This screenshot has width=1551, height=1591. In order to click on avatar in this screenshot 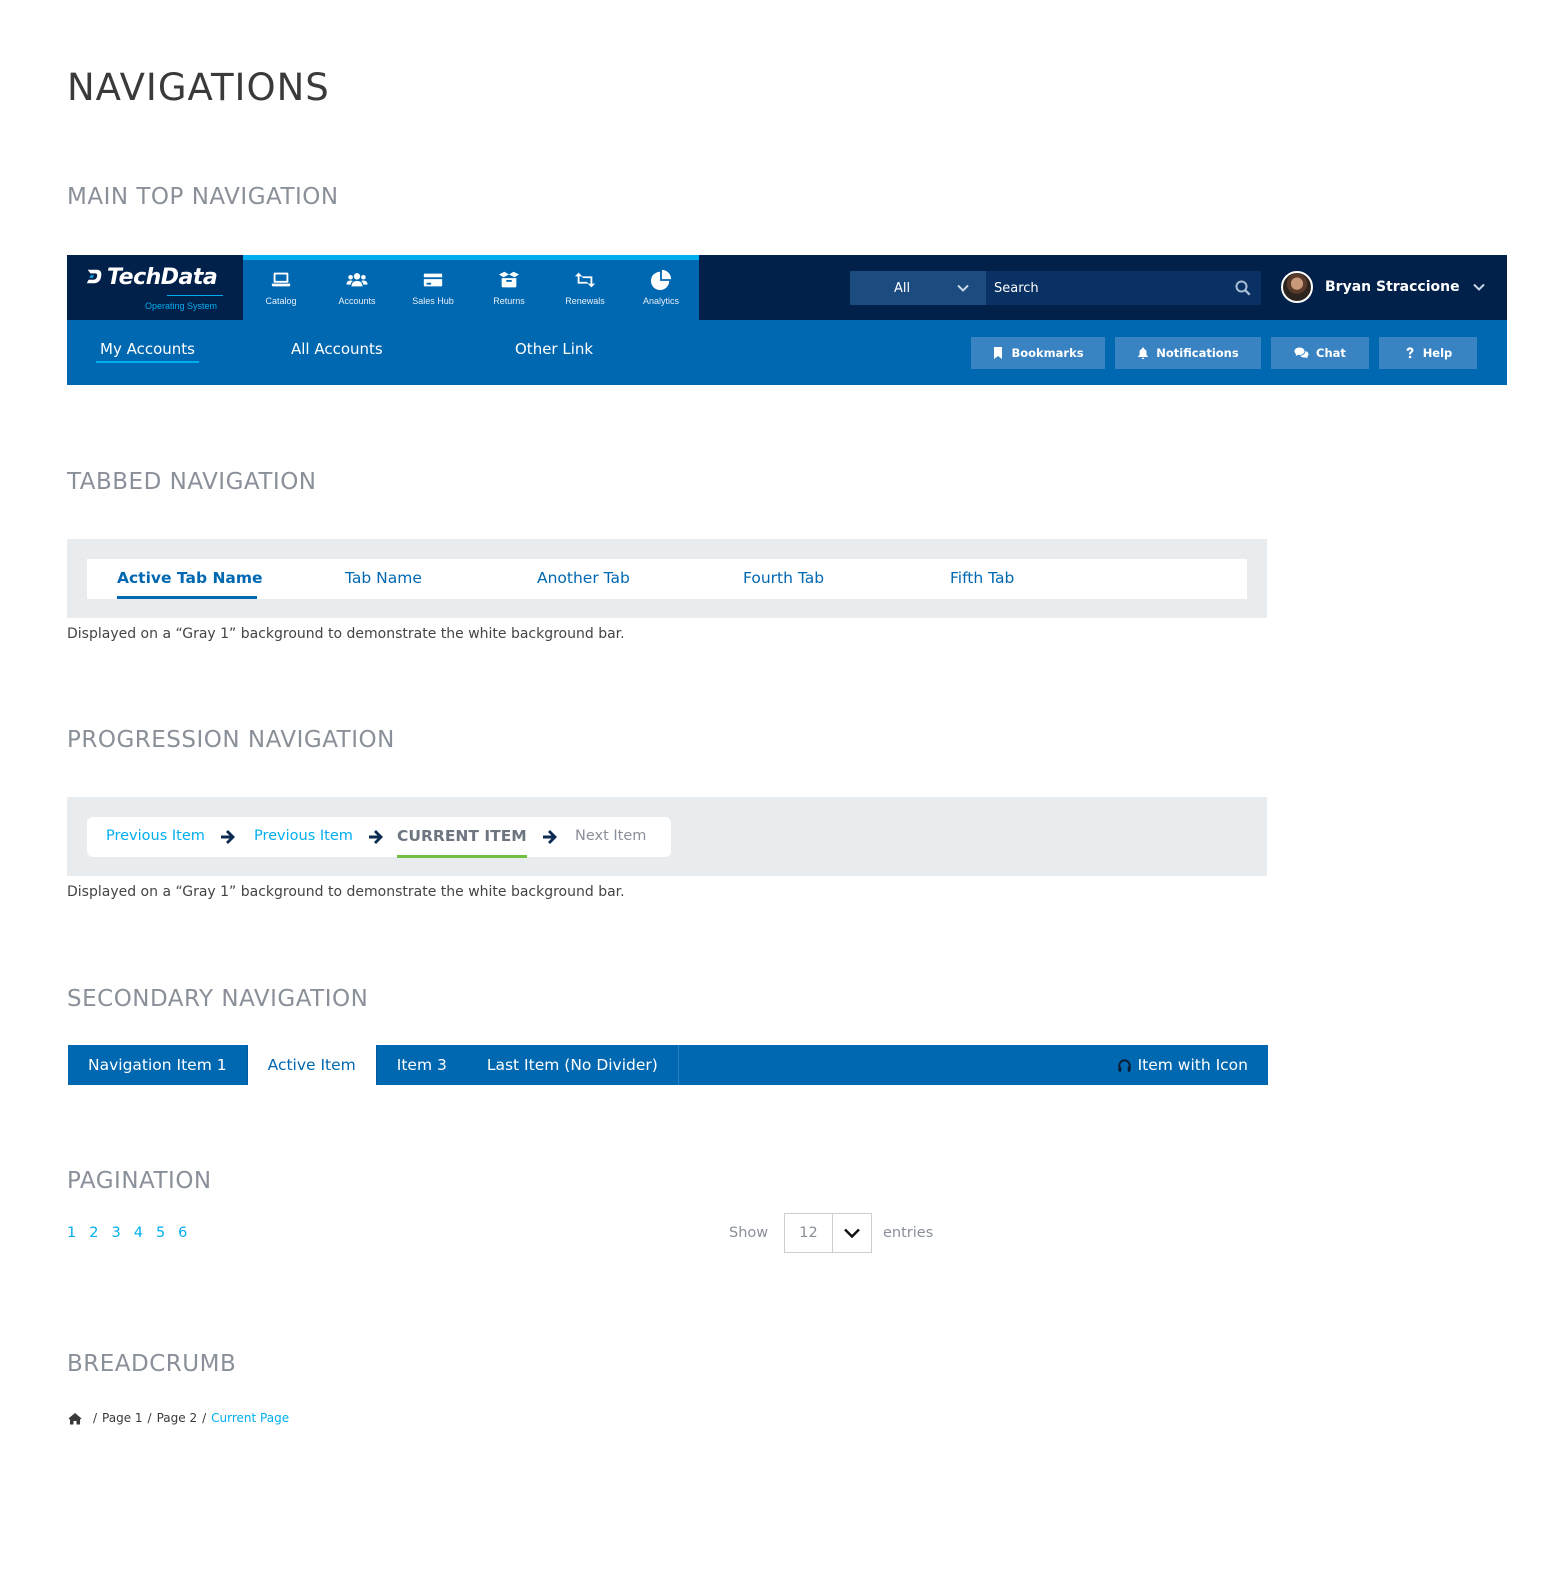, I will do `click(1297, 287)`.